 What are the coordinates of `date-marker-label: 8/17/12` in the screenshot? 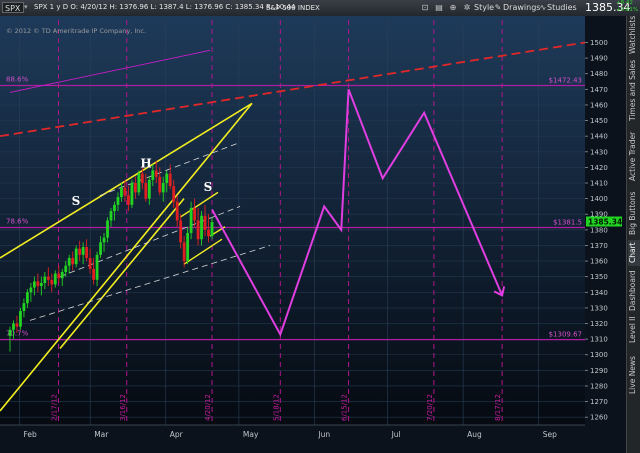 It's located at (498, 407).